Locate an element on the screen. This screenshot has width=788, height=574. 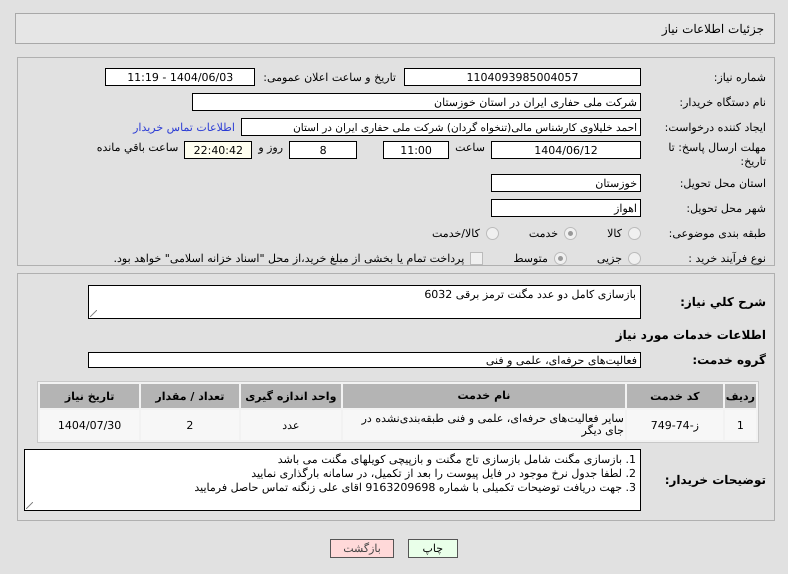
need-number-field: 1104093985004057 is located at coordinates (522, 77).